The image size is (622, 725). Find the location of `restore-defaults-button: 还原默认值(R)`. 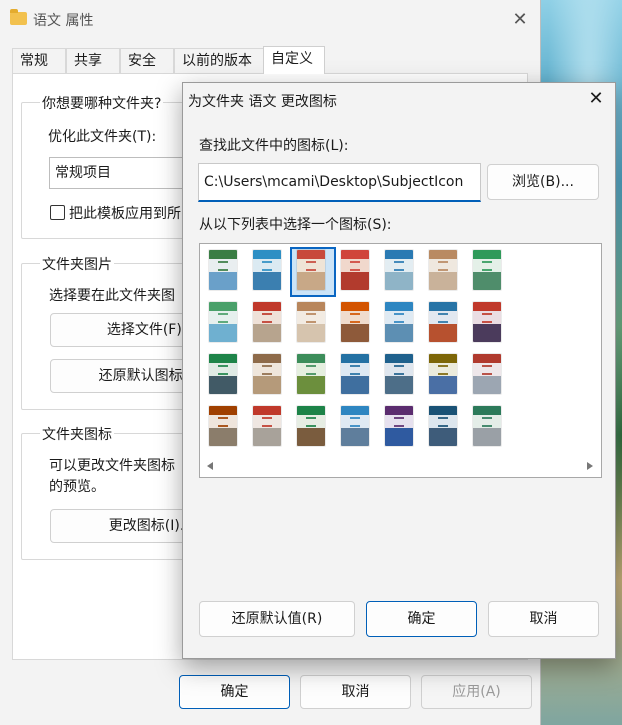

restore-defaults-button: 还原默认值(R) is located at coordinates (277, 619).